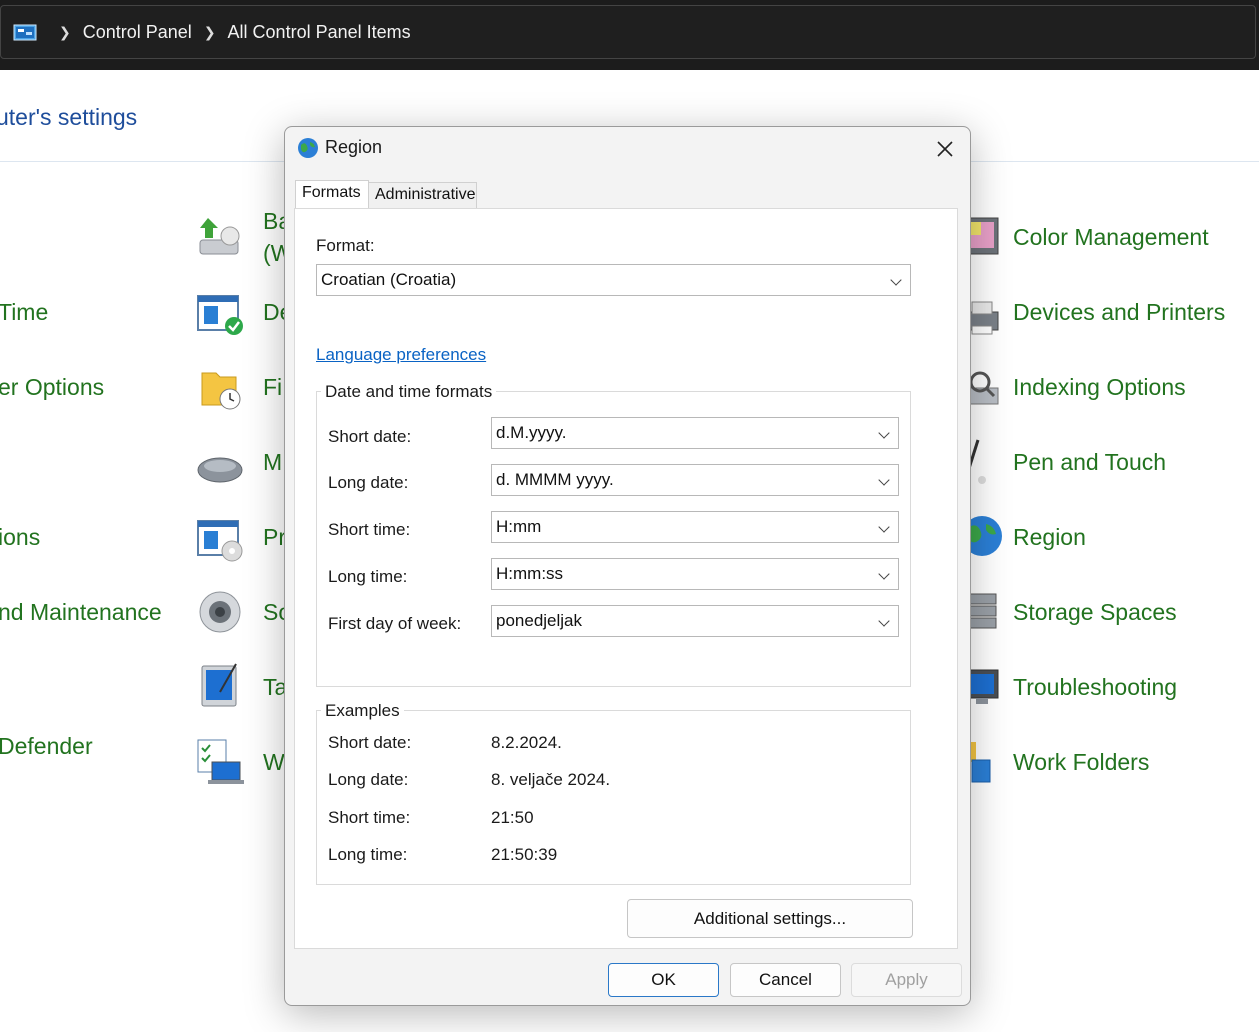 This screenshot has height=1032, width=1259. What do you see at coordinates (25, 32) in the screenshot?
I see `control-panel-icon` at bounding box center [25, 32].